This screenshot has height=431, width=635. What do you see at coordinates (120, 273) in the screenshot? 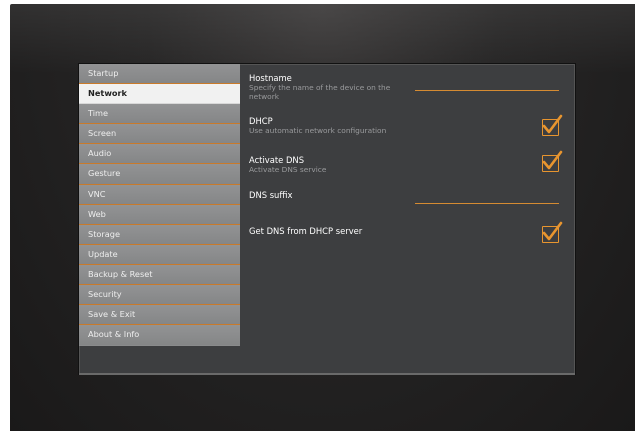
I see `sidebar-item-label: Backup & Reset` at bounding box center [120, 273].